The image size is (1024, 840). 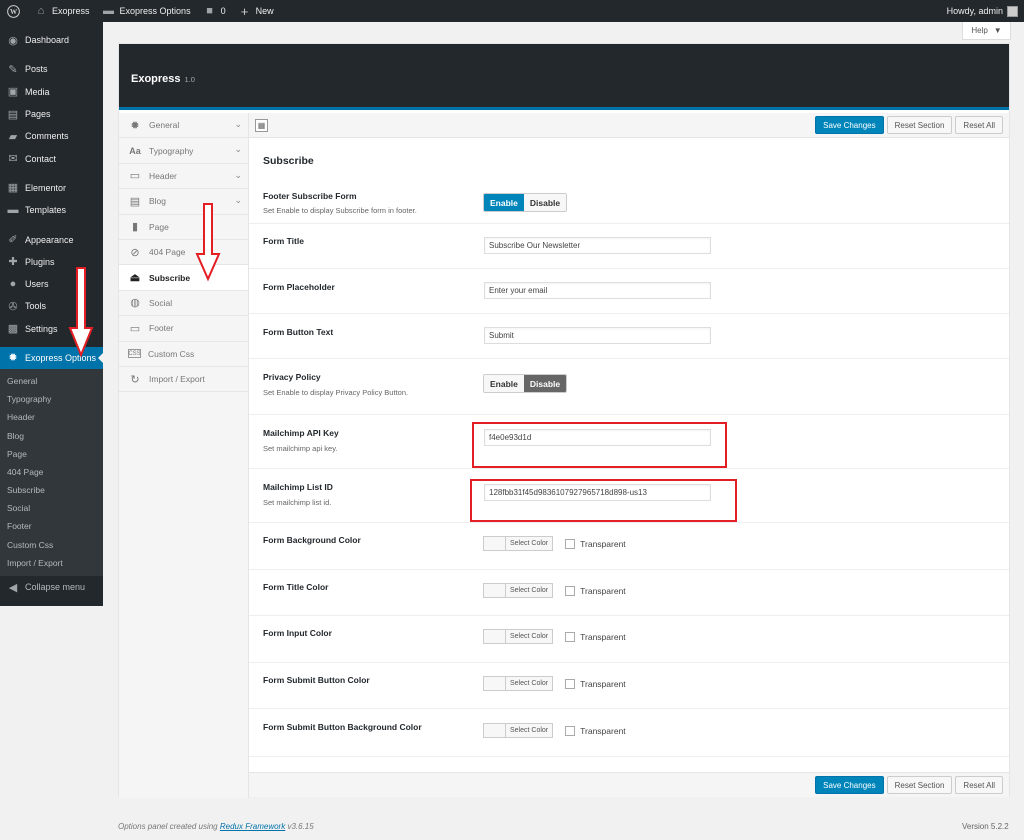 I want to click on credit-version: v3.6.15, so click(x=300, y=826).